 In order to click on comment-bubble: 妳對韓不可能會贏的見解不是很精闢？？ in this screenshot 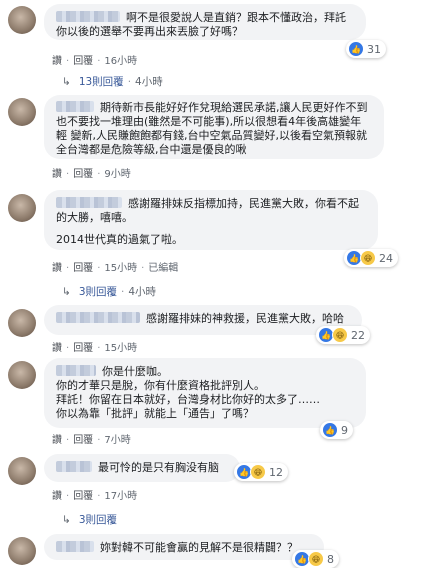, I will do `click(184, 547)`.